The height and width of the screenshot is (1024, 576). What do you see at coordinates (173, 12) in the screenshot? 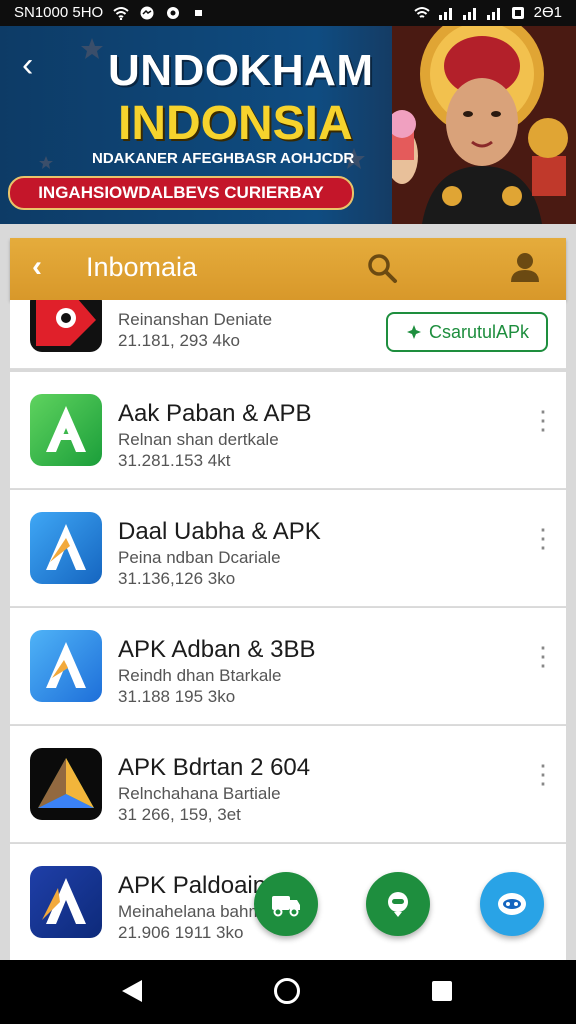
I see `sync-icon` at bounding box center [173, 12].